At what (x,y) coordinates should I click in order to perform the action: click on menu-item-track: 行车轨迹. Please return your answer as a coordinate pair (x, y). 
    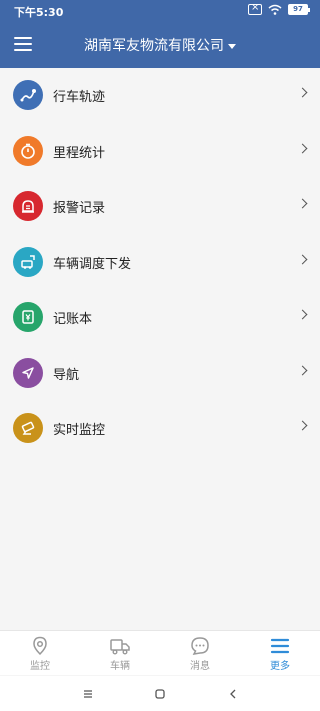
    Looking at the image, I should click on (160, 96).